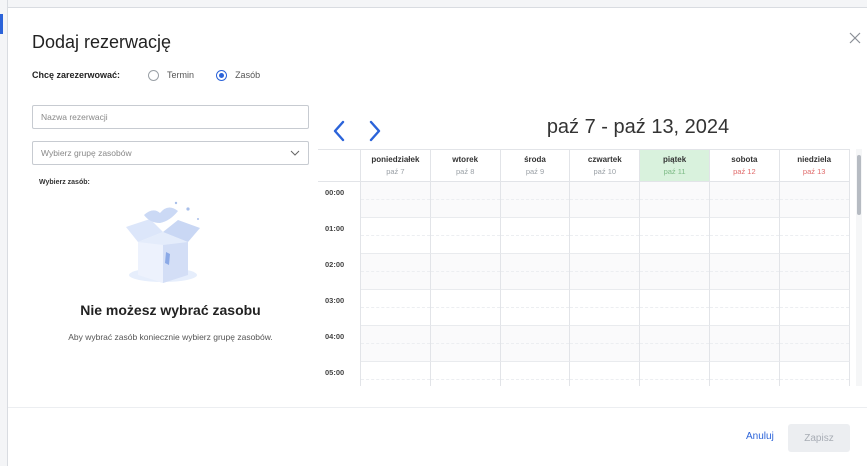 This screenshot has width=867, height=466. Describe the element at coordinates (339, 131) in the screenshot. I see `chevron-left-icon` at that location.